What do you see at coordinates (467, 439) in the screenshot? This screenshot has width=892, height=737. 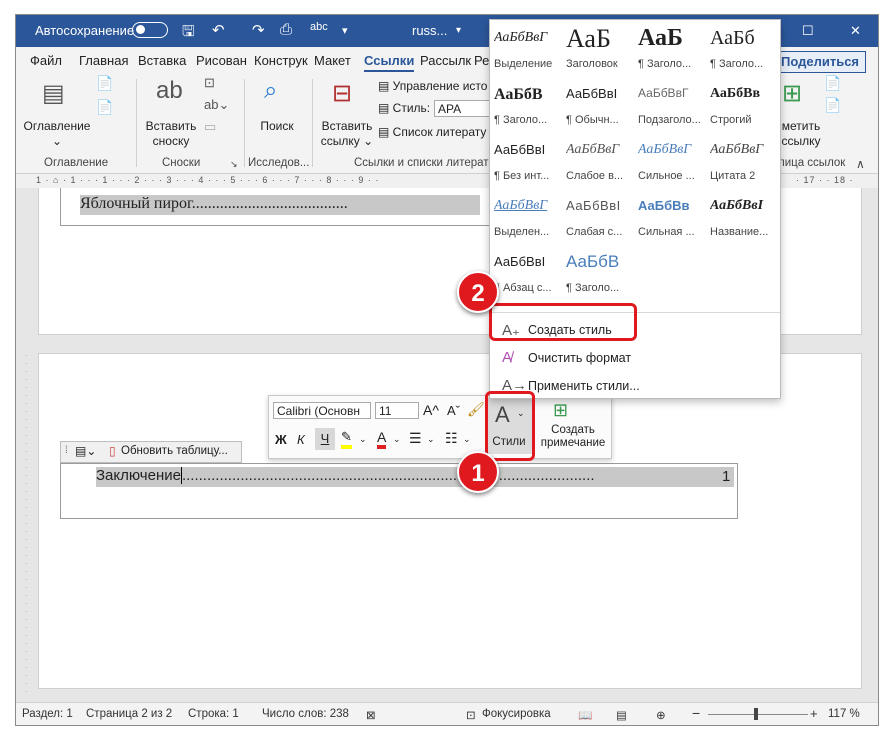 I see `numbering-dropdown-icon: ⌄` at bounding box center [467, 439].